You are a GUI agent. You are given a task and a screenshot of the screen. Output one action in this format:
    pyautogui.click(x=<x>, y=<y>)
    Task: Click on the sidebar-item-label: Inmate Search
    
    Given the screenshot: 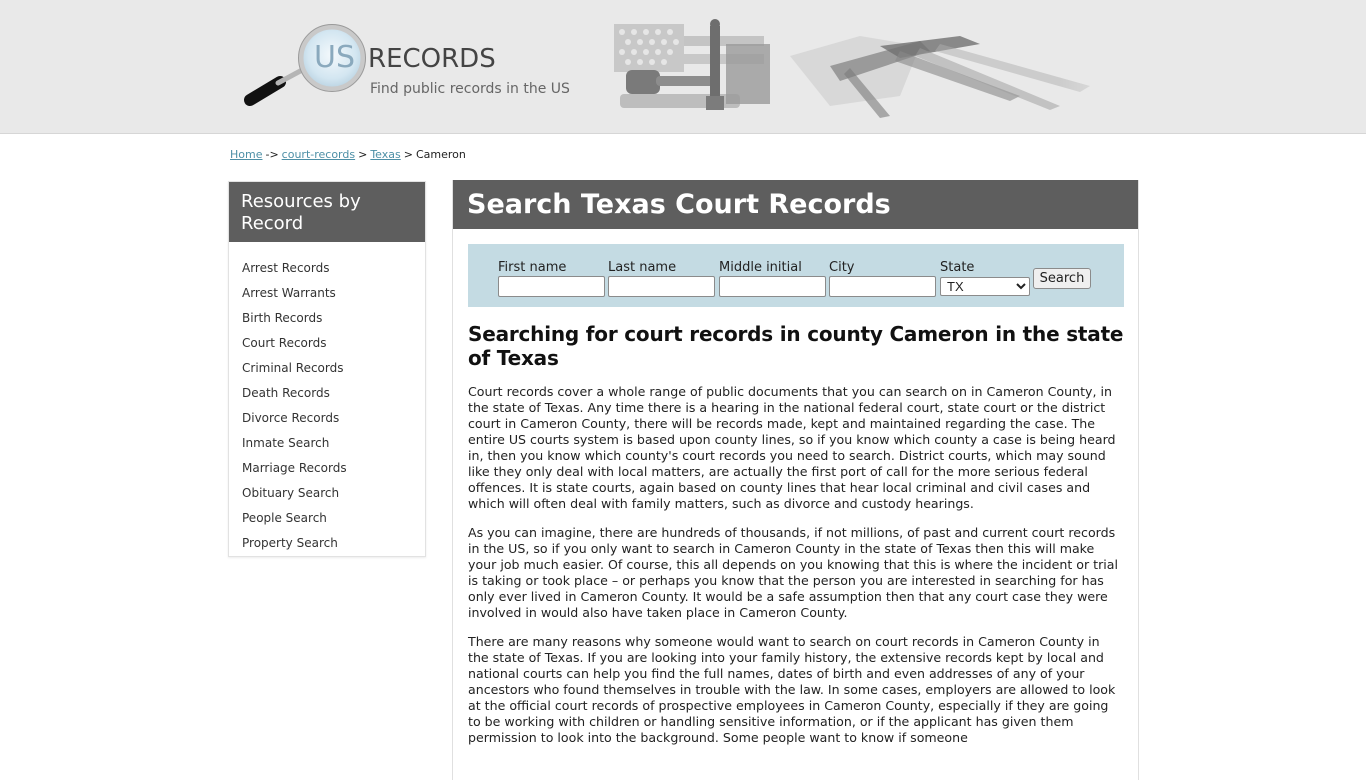 What is the action you would take?
    pyautogui.click(x=285, y=443)
    